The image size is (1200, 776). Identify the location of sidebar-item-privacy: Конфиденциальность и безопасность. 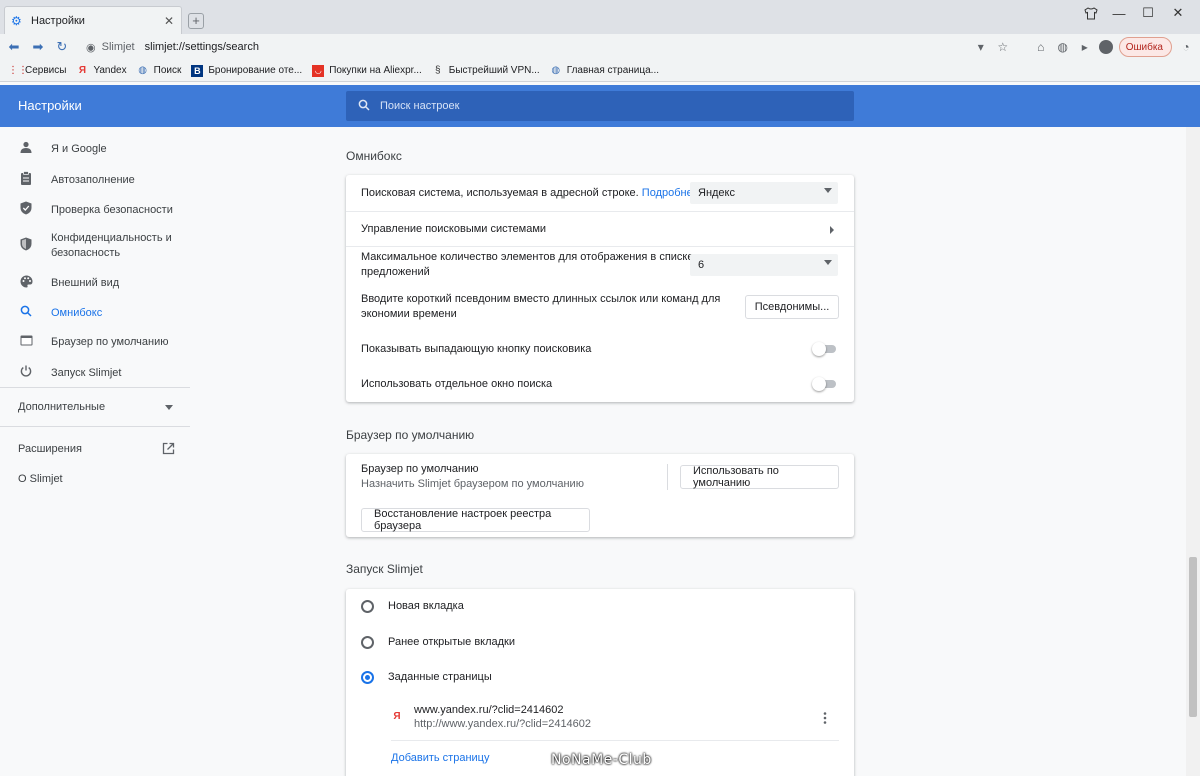
(97, 246).